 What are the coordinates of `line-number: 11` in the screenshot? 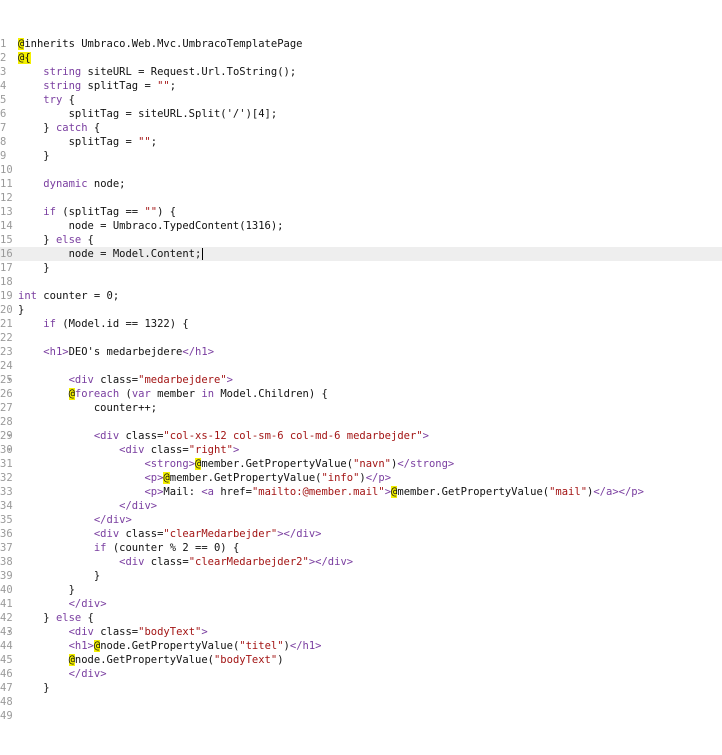 It's located at (6, 184).